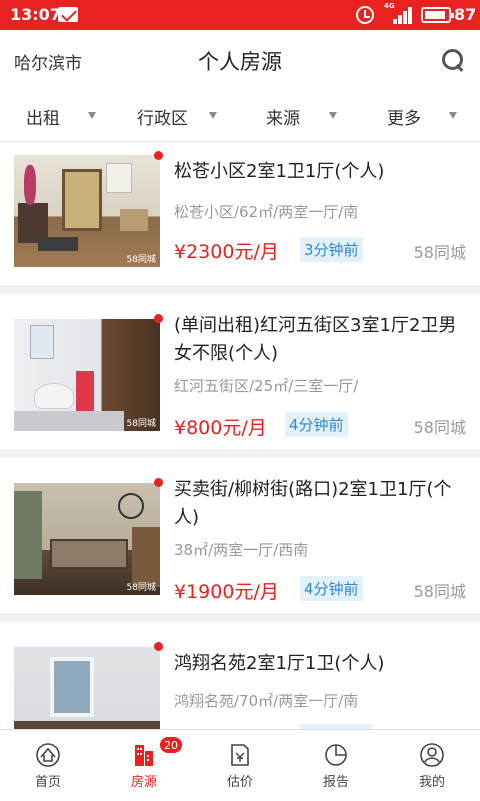 This screenshot has height=801, width=480. I want to click on listing-photo, so click(87, 688).